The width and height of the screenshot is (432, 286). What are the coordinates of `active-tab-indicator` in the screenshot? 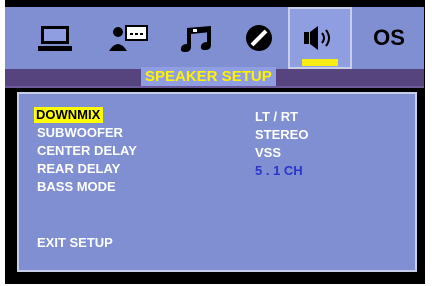 It's located at (320, 62).